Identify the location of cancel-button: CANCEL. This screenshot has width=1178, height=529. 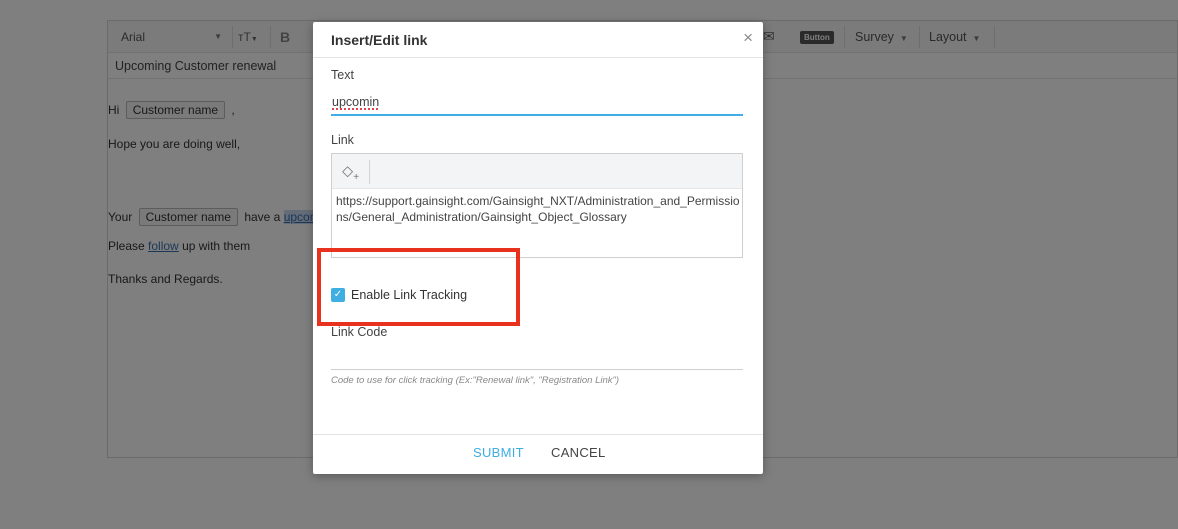
(578, 452).